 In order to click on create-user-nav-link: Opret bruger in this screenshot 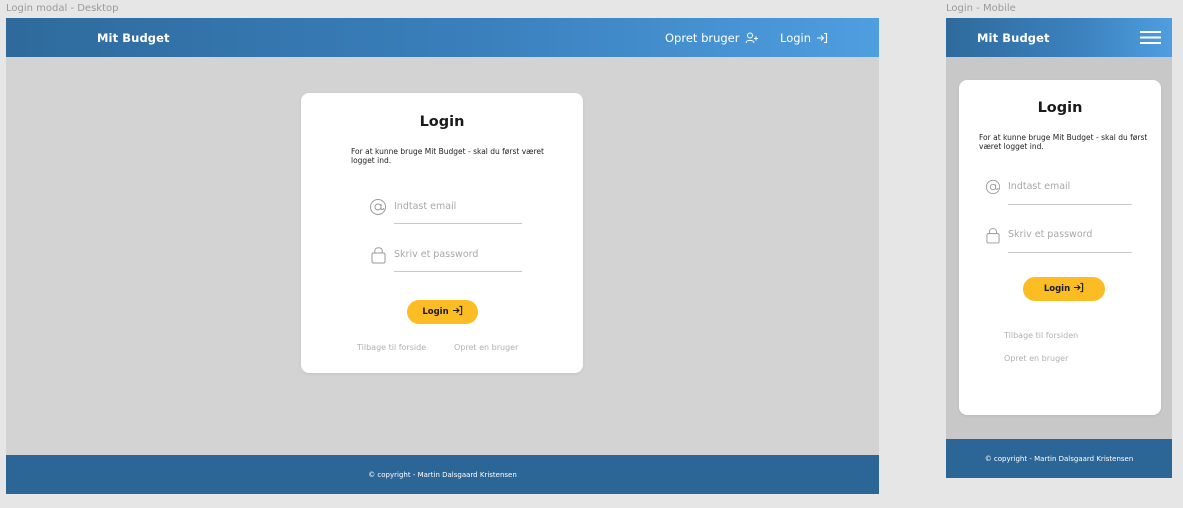, I will do `click(712, 38)`.